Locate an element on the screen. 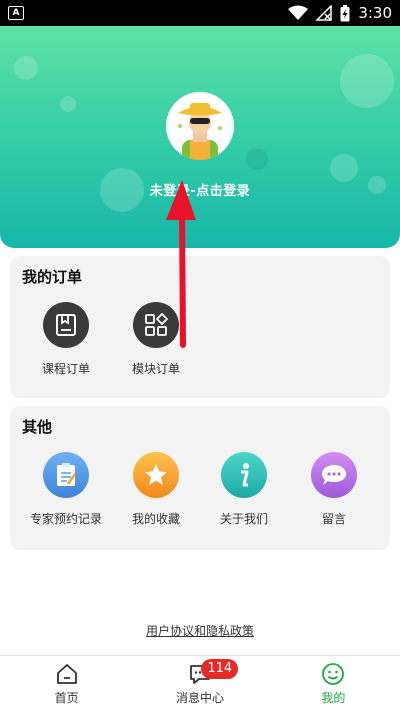 Image resolution: width=400 pixels, height=711 pixels. tab-mine: 我的 is located at coordinates (333, 683).